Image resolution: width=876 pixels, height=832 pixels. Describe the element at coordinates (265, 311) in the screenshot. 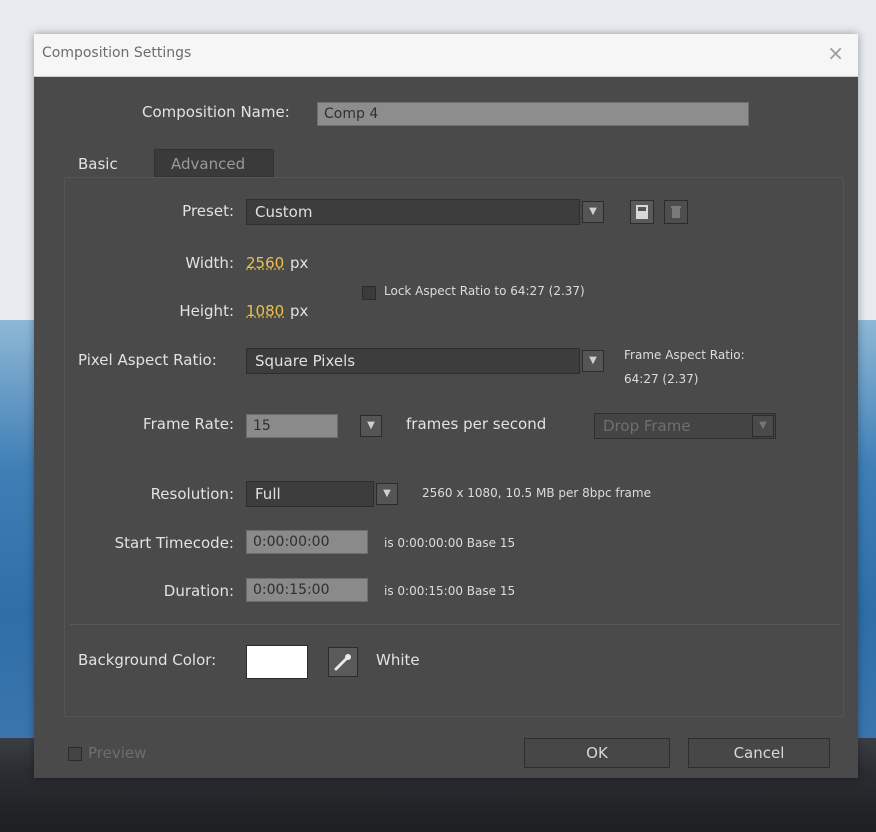

I see `height-value: 1080` at that location.